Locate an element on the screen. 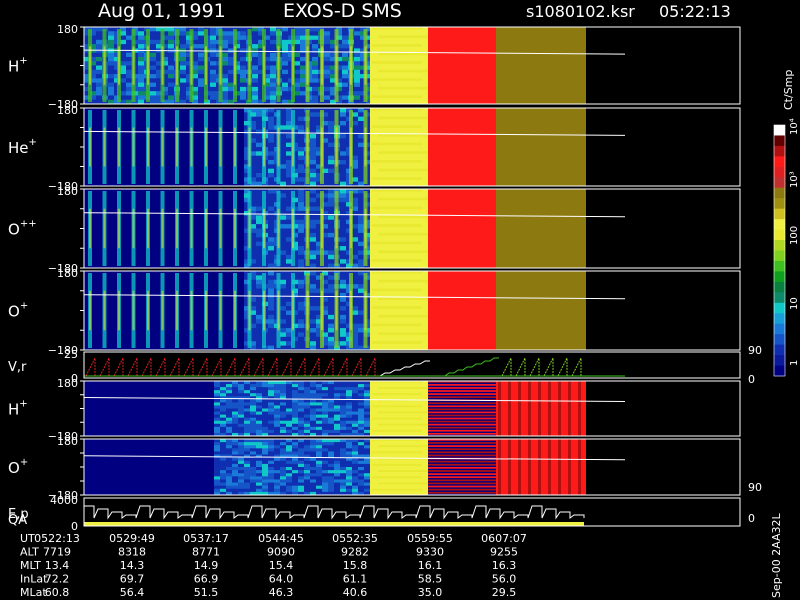  footer-stamp: Sep-00 2AA32L is located at coordinates (776, 555).